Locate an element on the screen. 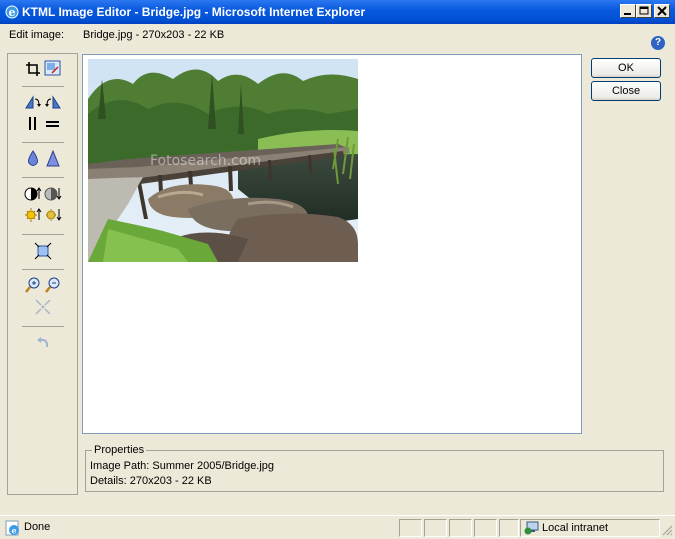  zoom-out-icon is located at coordinates (52, 285).